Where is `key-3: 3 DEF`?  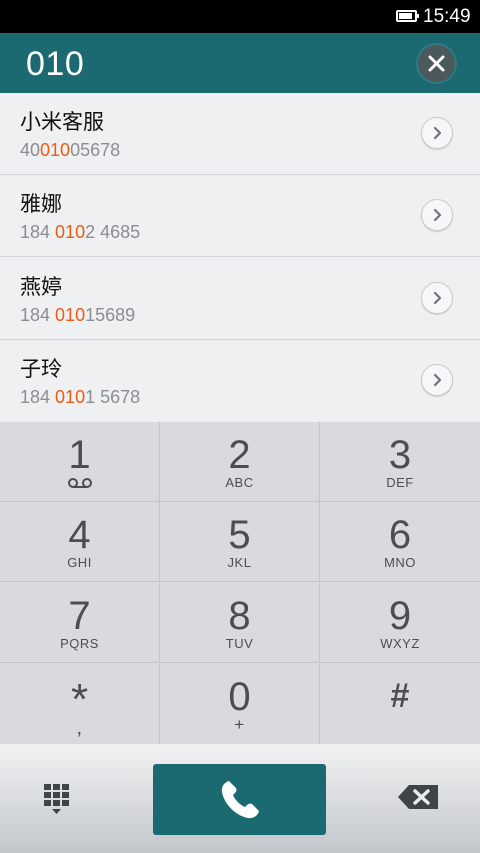 key-3: 3 DEF is located at coordinates (400, 462).